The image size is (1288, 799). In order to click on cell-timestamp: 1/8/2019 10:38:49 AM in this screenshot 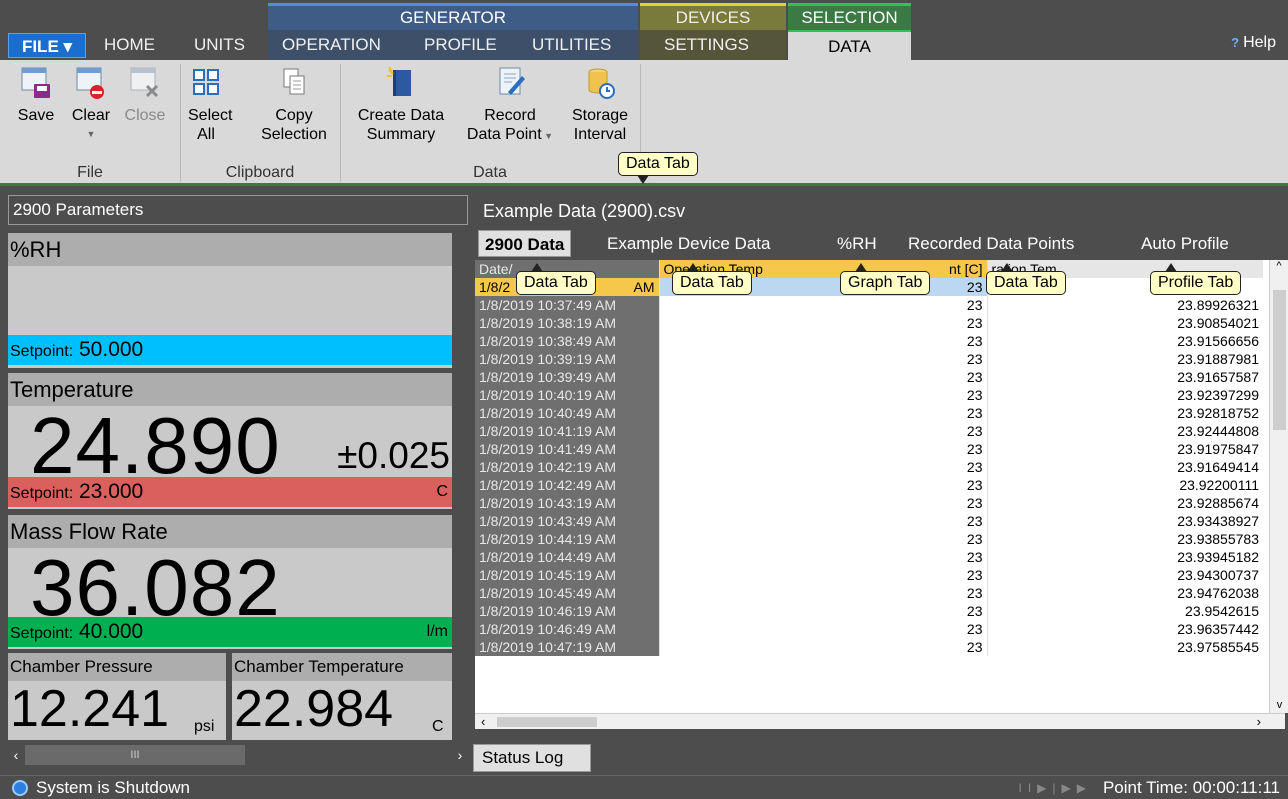, I will do `click(567, 341)`.